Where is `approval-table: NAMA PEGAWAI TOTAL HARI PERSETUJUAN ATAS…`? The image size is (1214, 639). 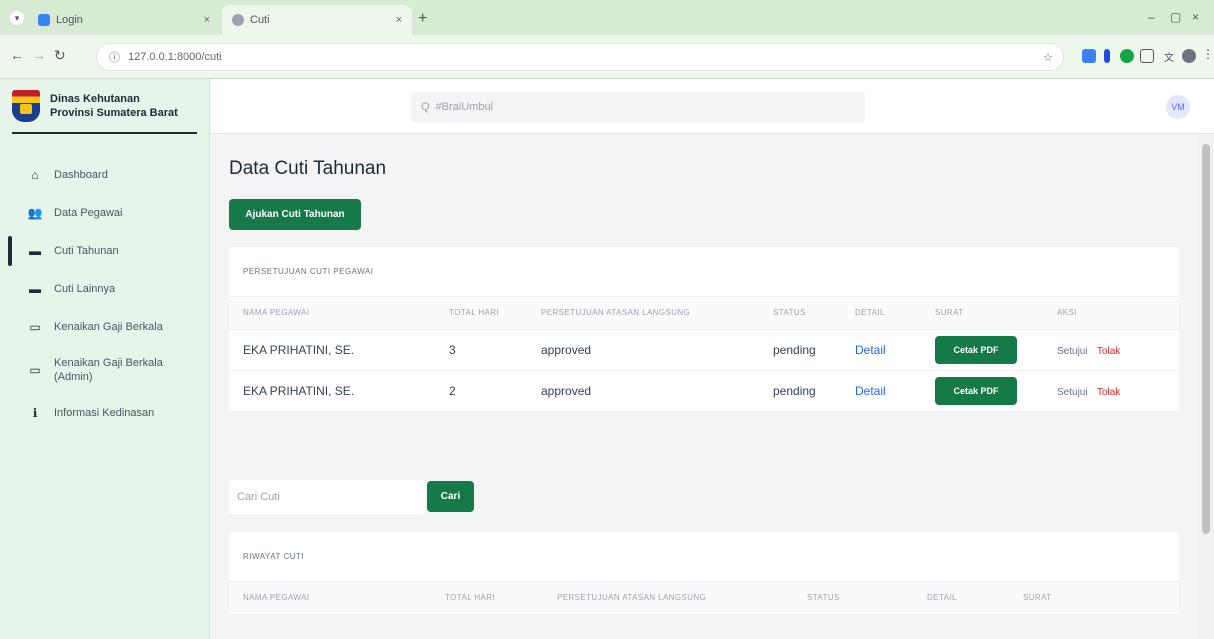 approval-table: NAMA PEGAWAI TOTAL HARI PERSETUJUAN ATAS… is located at coordinates (704, 354).